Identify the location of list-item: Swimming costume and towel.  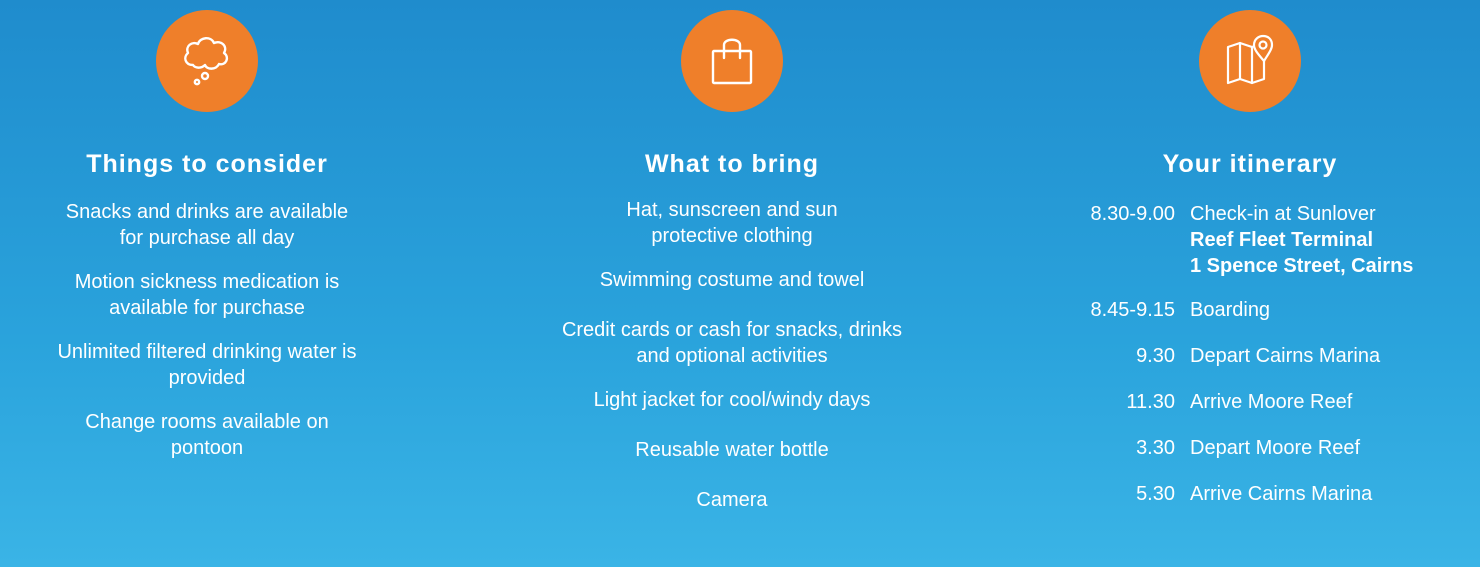
(732, 280).